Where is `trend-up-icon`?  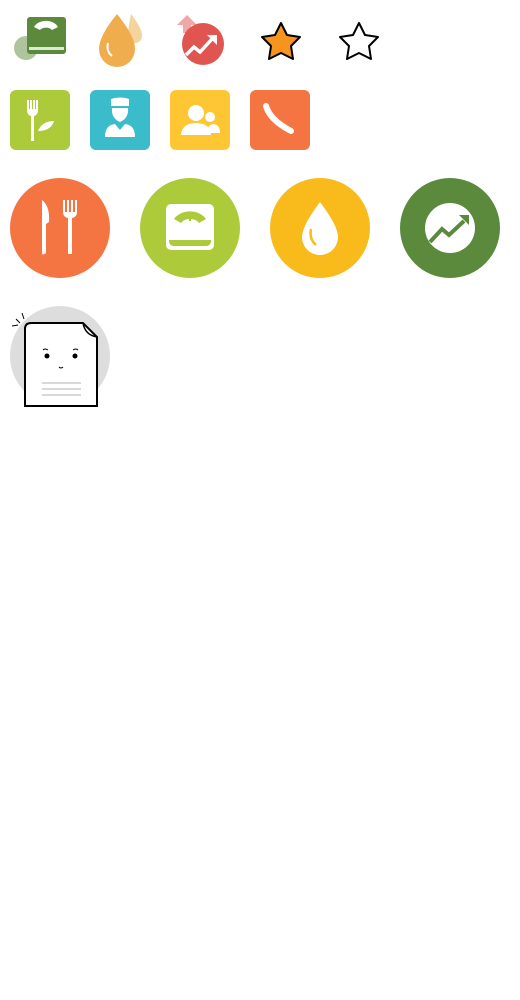 trend-up-icon is located at coordinates (200, 40).